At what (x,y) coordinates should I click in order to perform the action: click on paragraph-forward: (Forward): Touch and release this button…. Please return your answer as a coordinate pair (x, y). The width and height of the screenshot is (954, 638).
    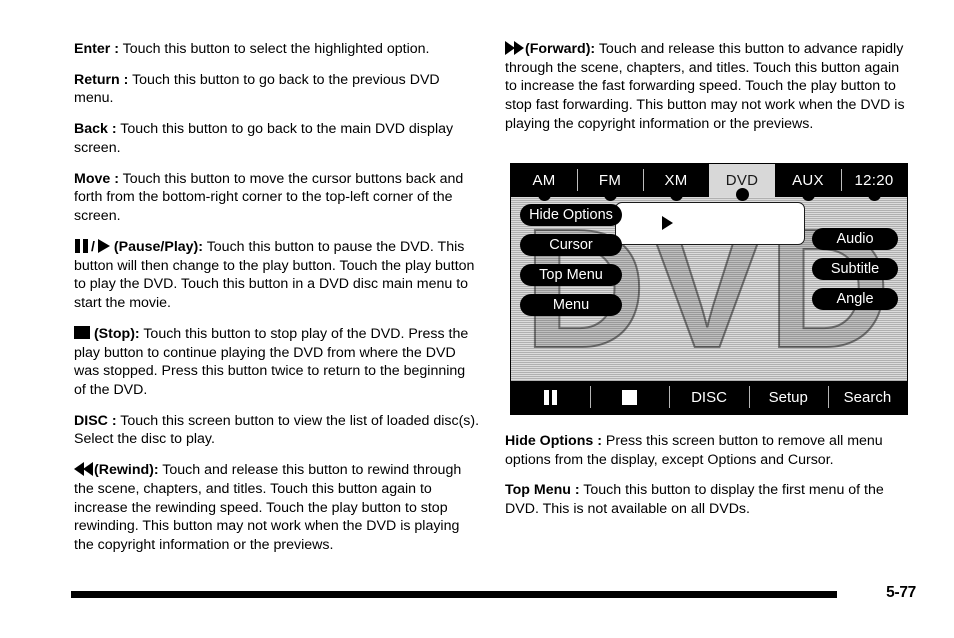
    Looking at the image, I should click on (708, 87).